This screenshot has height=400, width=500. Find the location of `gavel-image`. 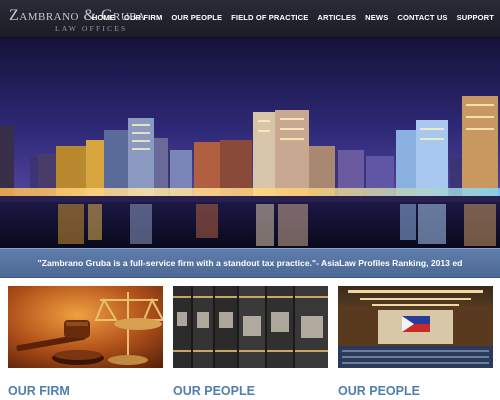

gavel-image is located at coordinates (85, 327).